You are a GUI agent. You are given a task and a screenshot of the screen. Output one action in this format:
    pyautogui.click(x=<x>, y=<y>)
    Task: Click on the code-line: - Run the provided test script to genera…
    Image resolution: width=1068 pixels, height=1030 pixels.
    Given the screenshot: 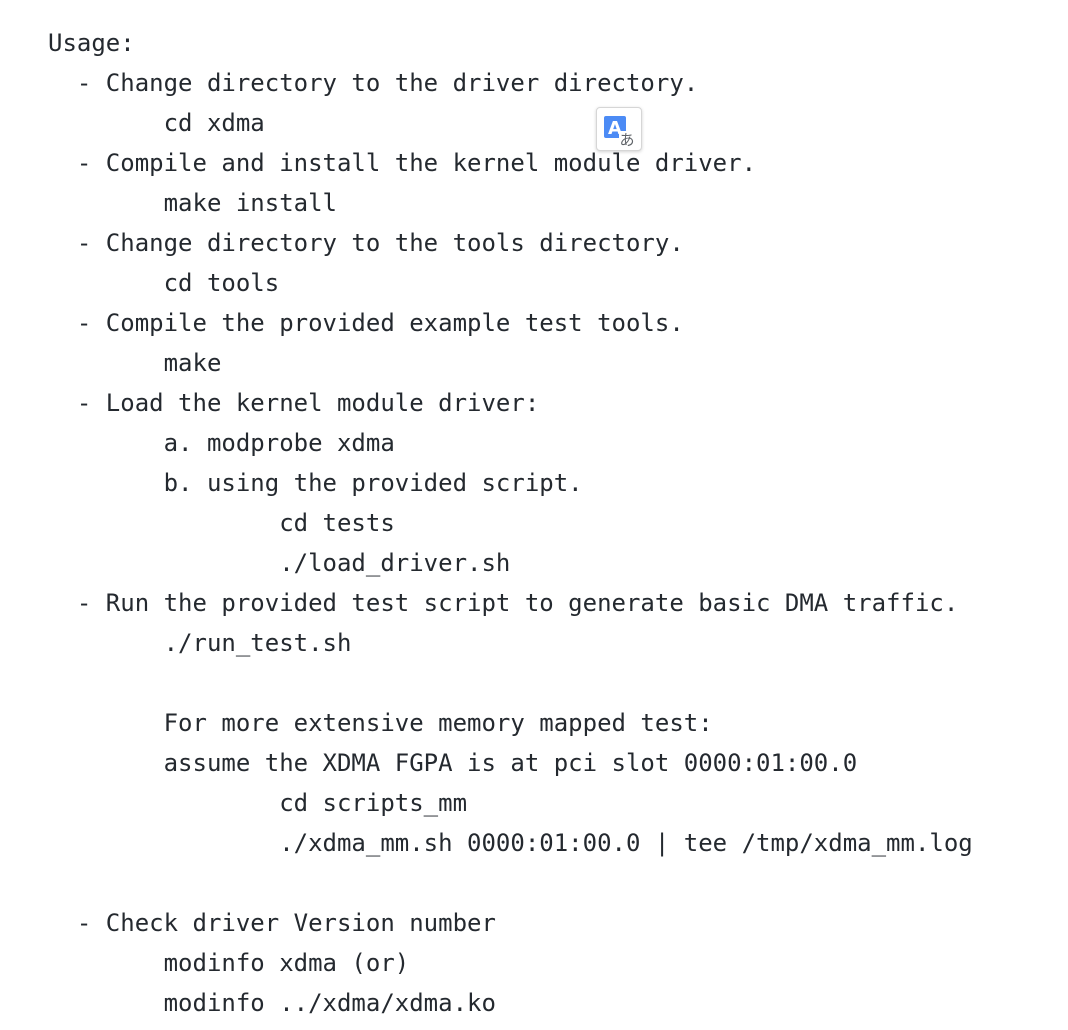 What is the action you would take?
    pyautogui.click(x=503, y=603)
    